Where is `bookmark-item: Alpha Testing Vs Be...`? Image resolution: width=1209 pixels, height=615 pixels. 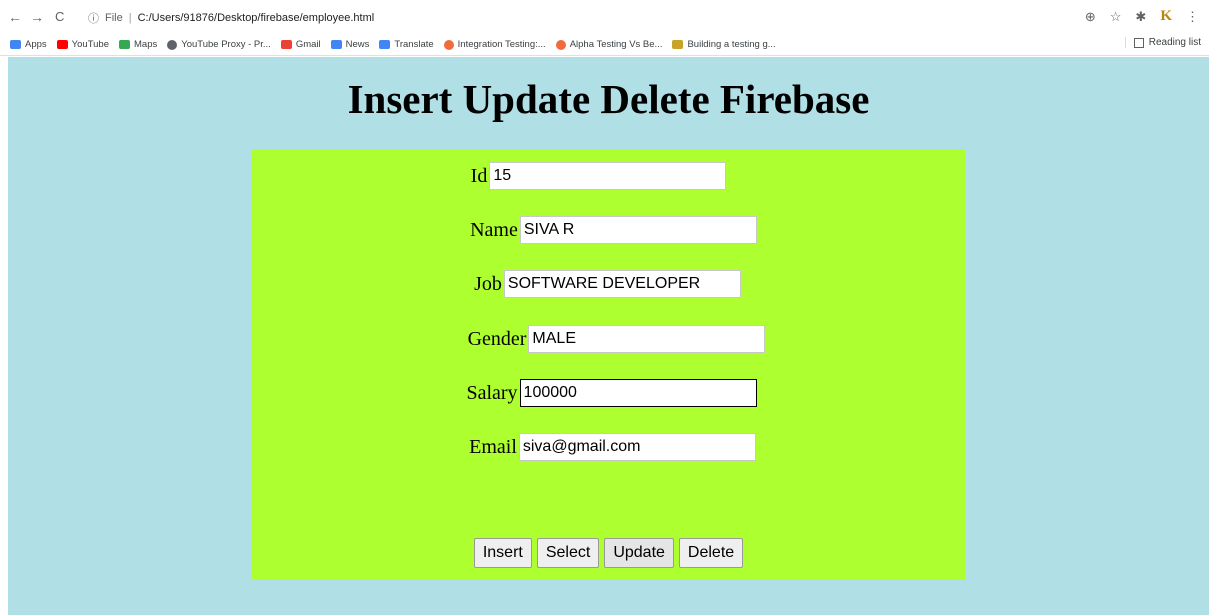
bookmark-item: Alpha Testing Vs Be... is located at coordinates (609, 44).